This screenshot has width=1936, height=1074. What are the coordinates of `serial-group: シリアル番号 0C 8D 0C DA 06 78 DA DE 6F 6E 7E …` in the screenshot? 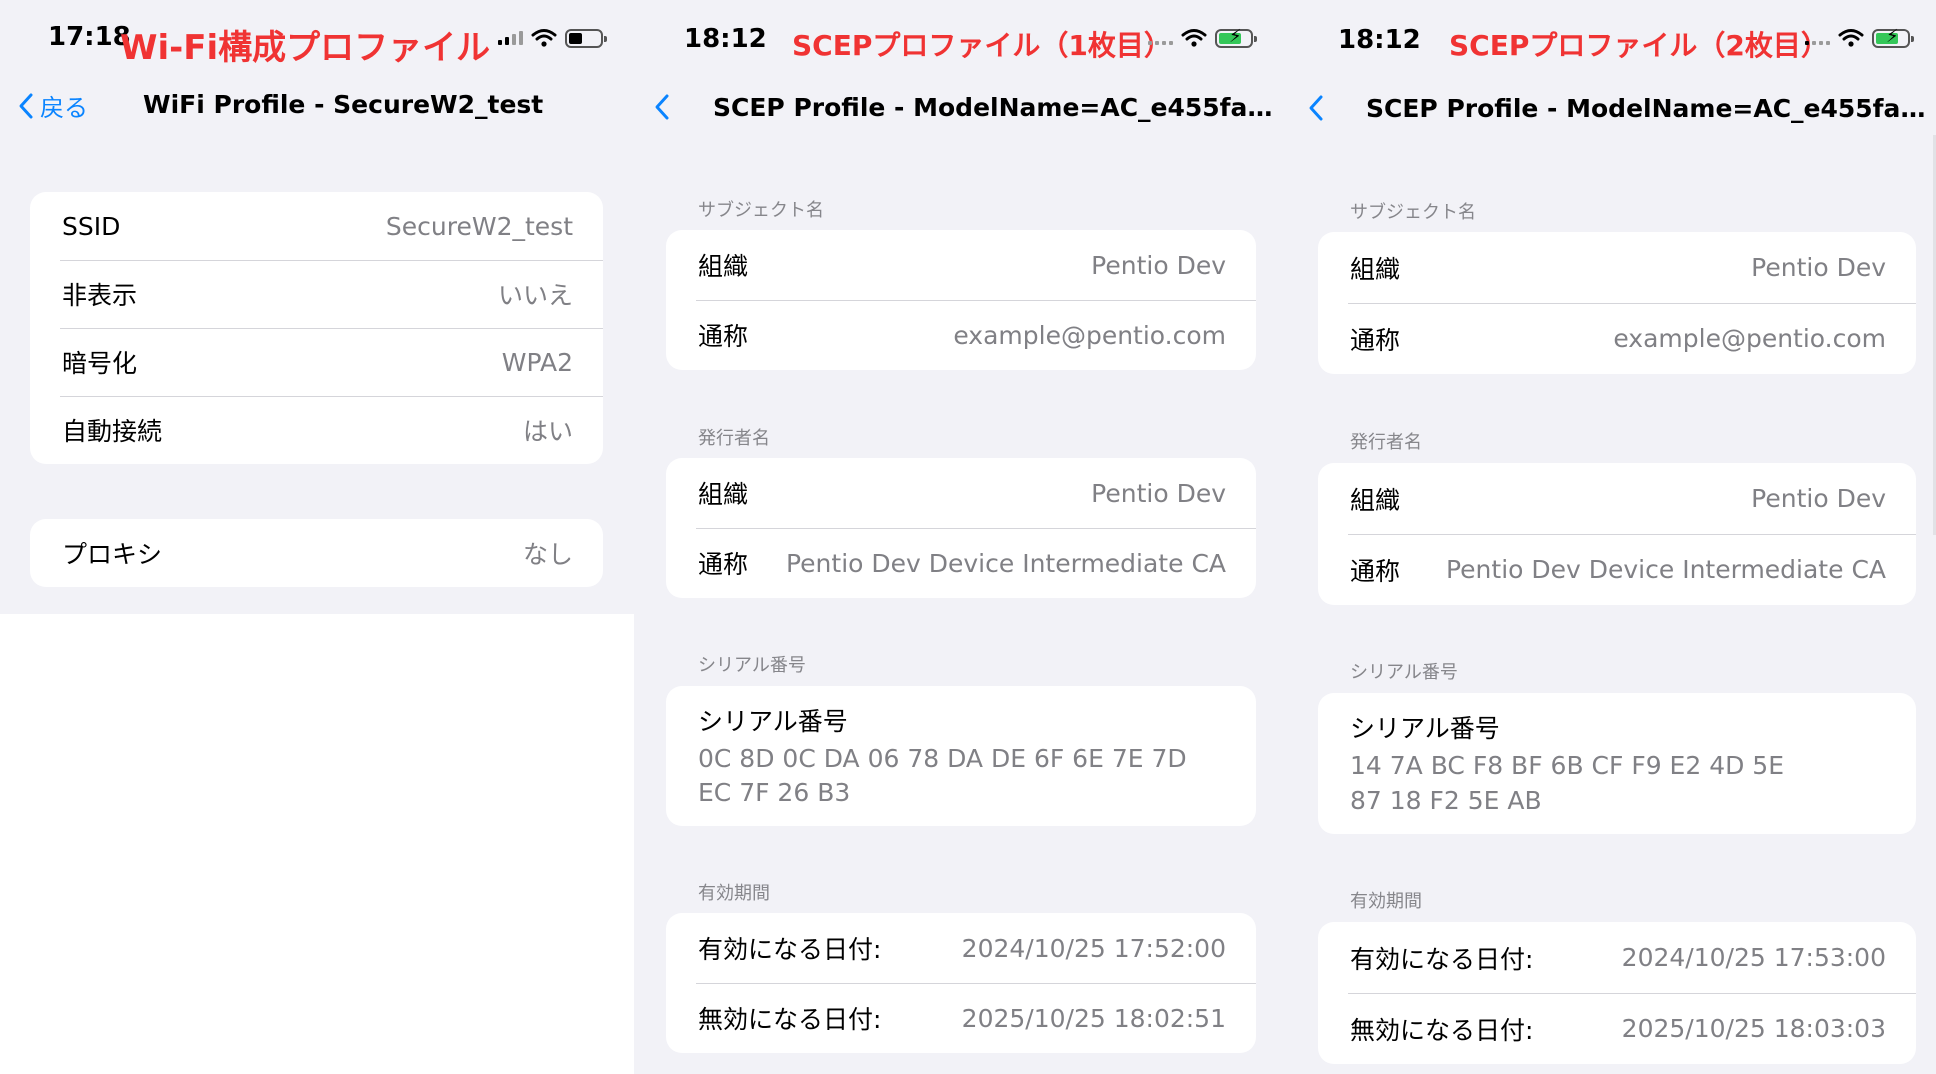 It's located at (961, 756).